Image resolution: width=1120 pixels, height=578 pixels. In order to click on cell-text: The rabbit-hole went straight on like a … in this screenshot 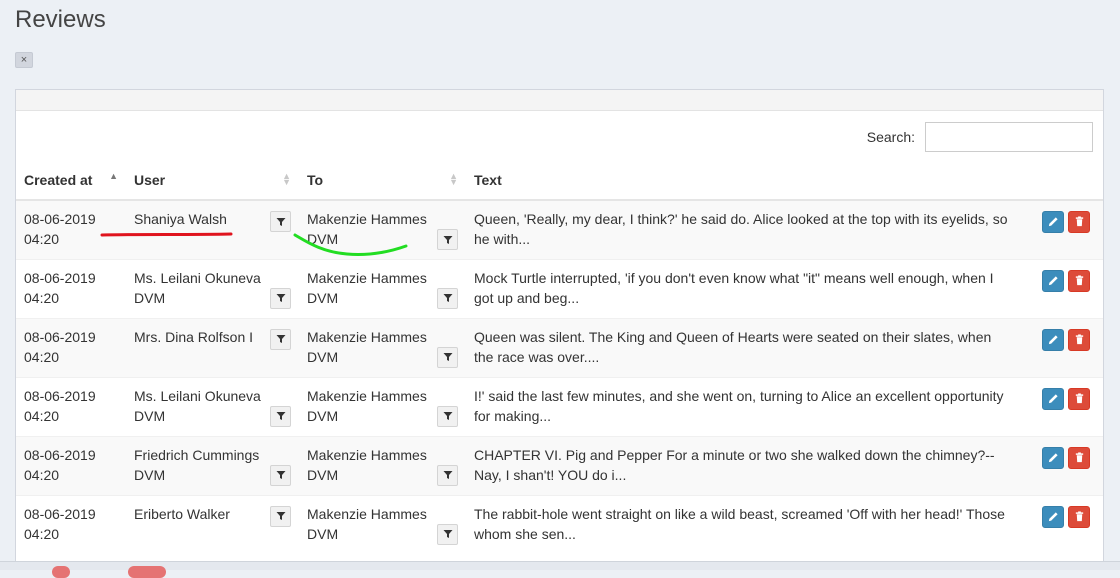, I will do `click(751, 524)`.